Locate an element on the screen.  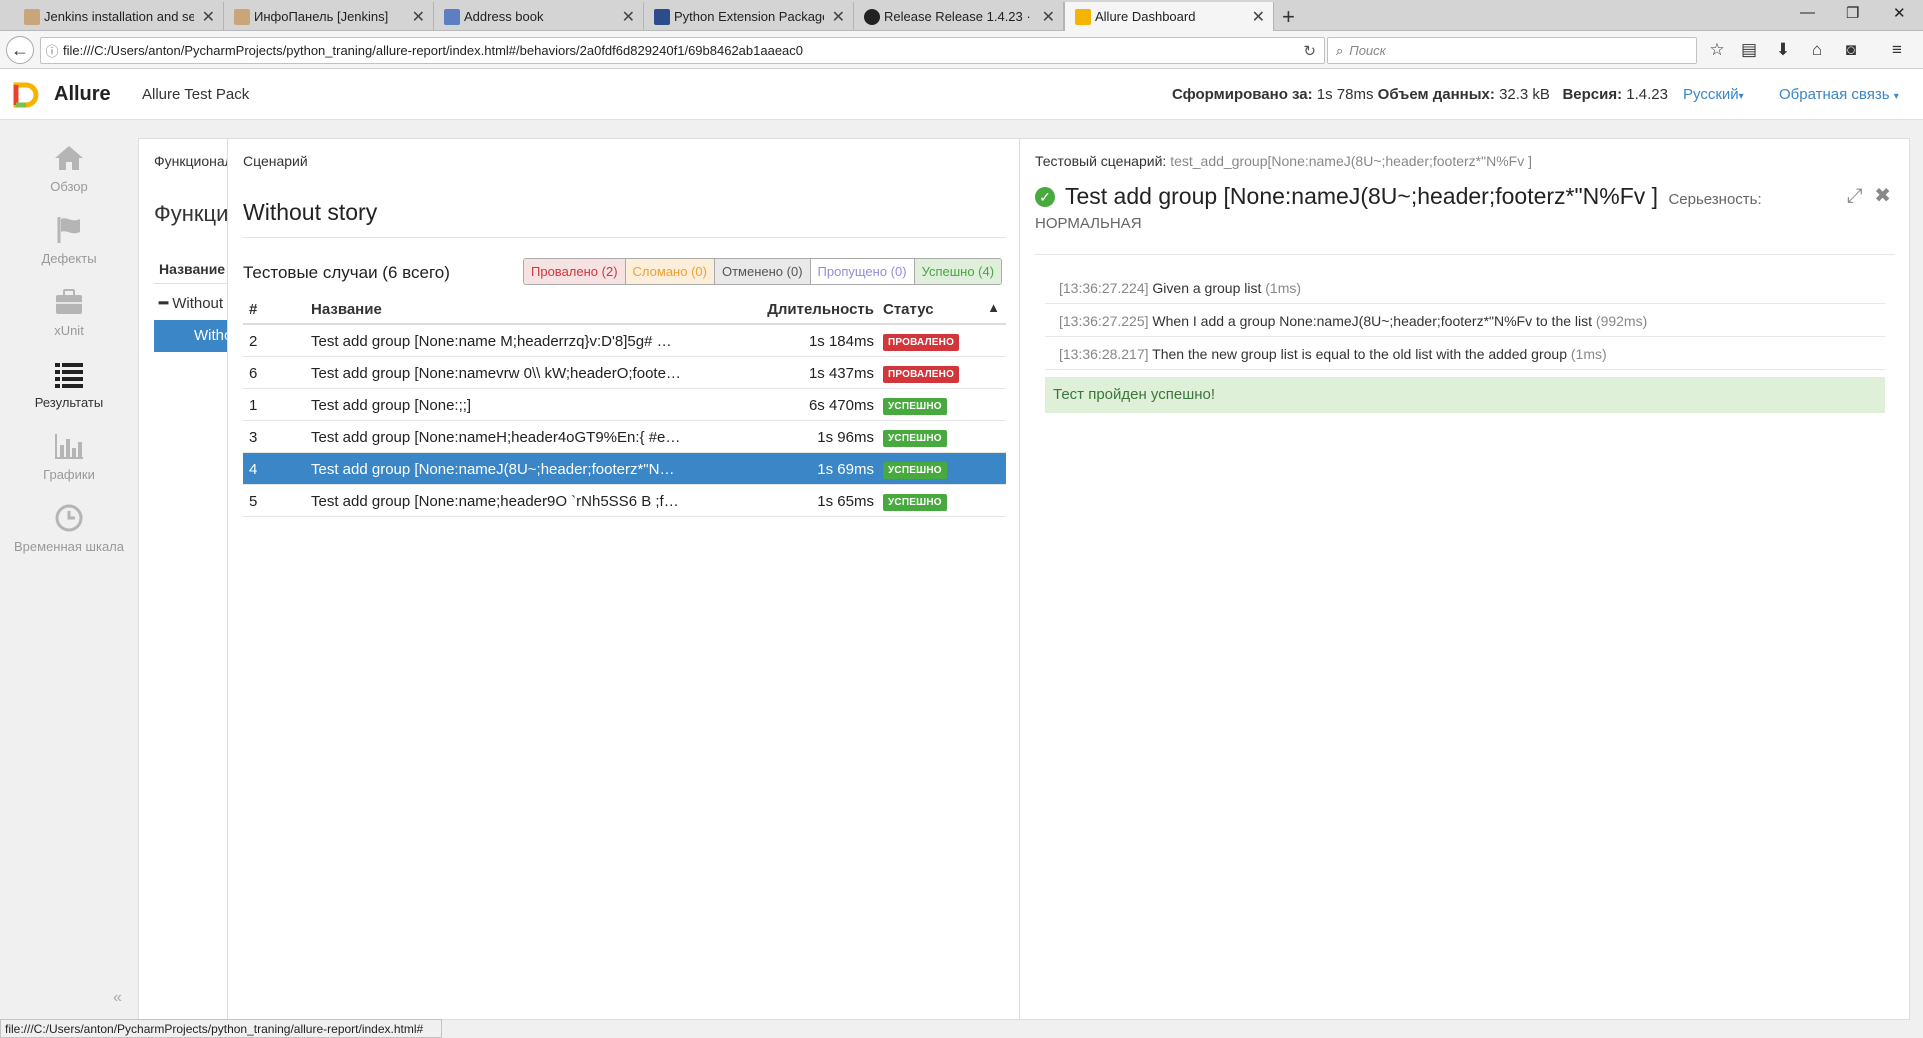
restore-icon: ❐ is located at coordinates (1852, 13).